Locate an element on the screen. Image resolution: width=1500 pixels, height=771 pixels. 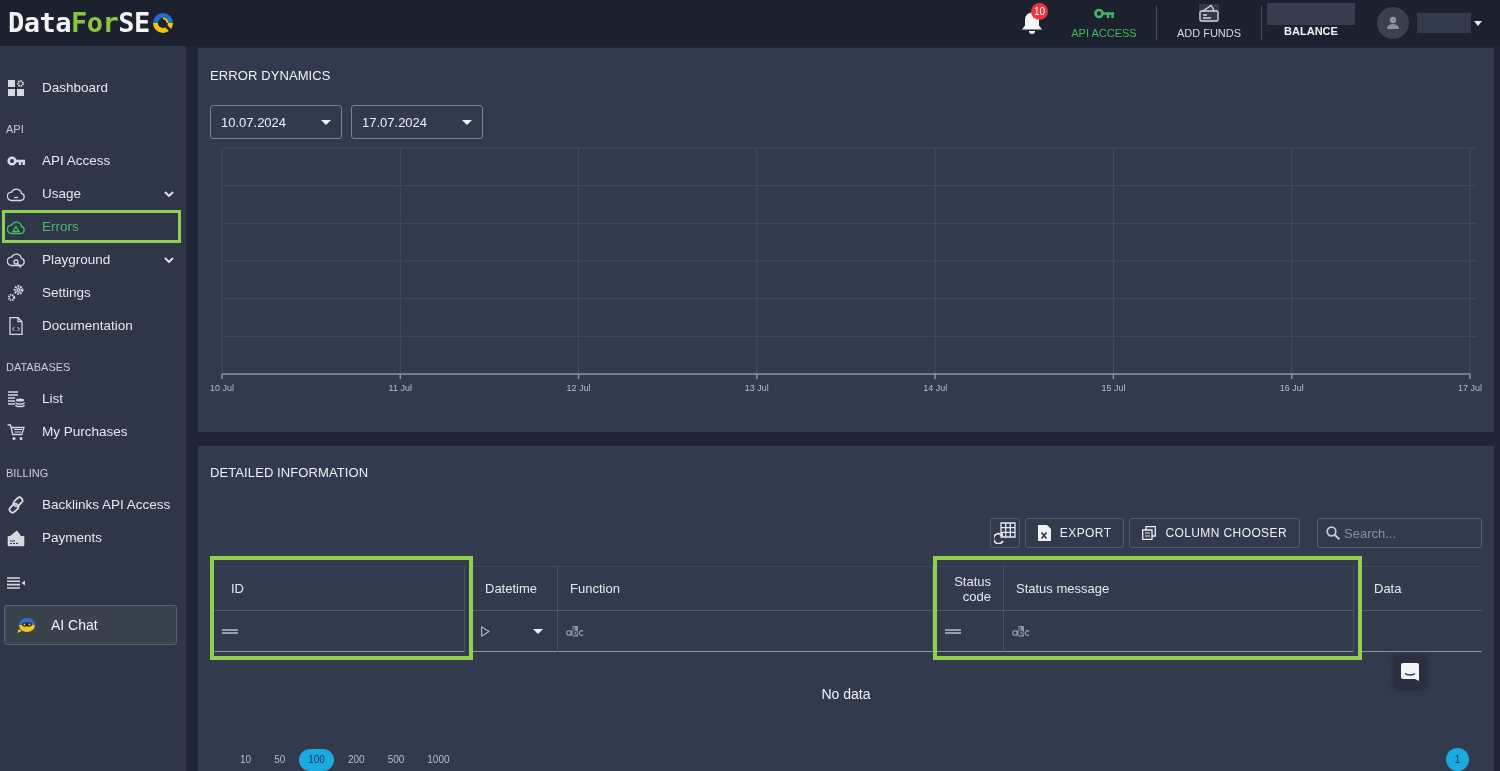
date-dropdown: 10.07.2024 is located at coordinates (276, 122).